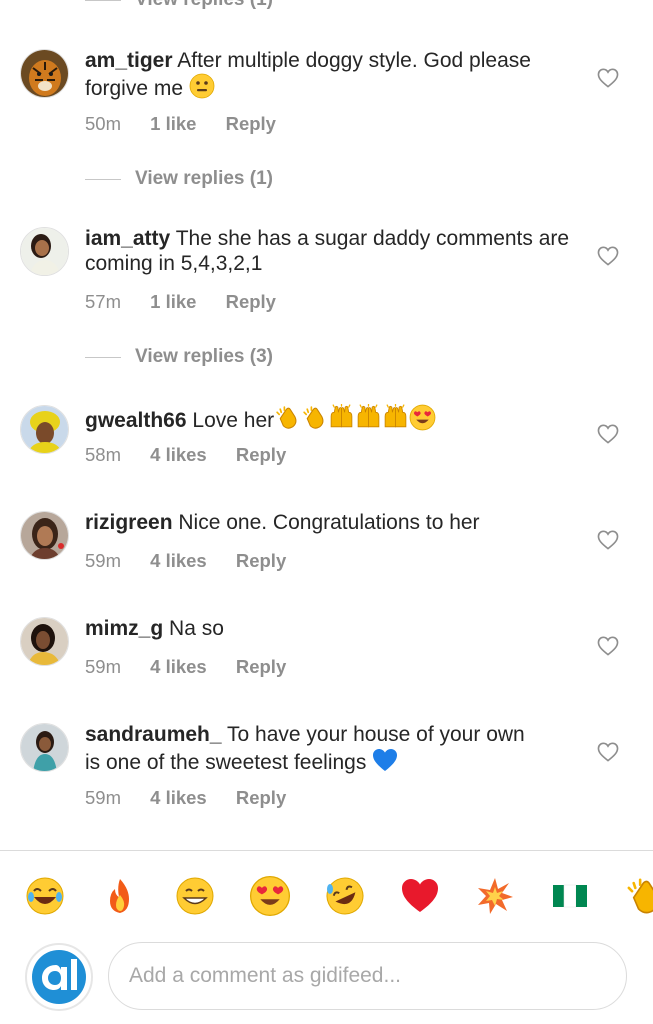  Describe the element at coordinates (103, 123) in the screenshot. I see `comment-time: 50m` at that location.